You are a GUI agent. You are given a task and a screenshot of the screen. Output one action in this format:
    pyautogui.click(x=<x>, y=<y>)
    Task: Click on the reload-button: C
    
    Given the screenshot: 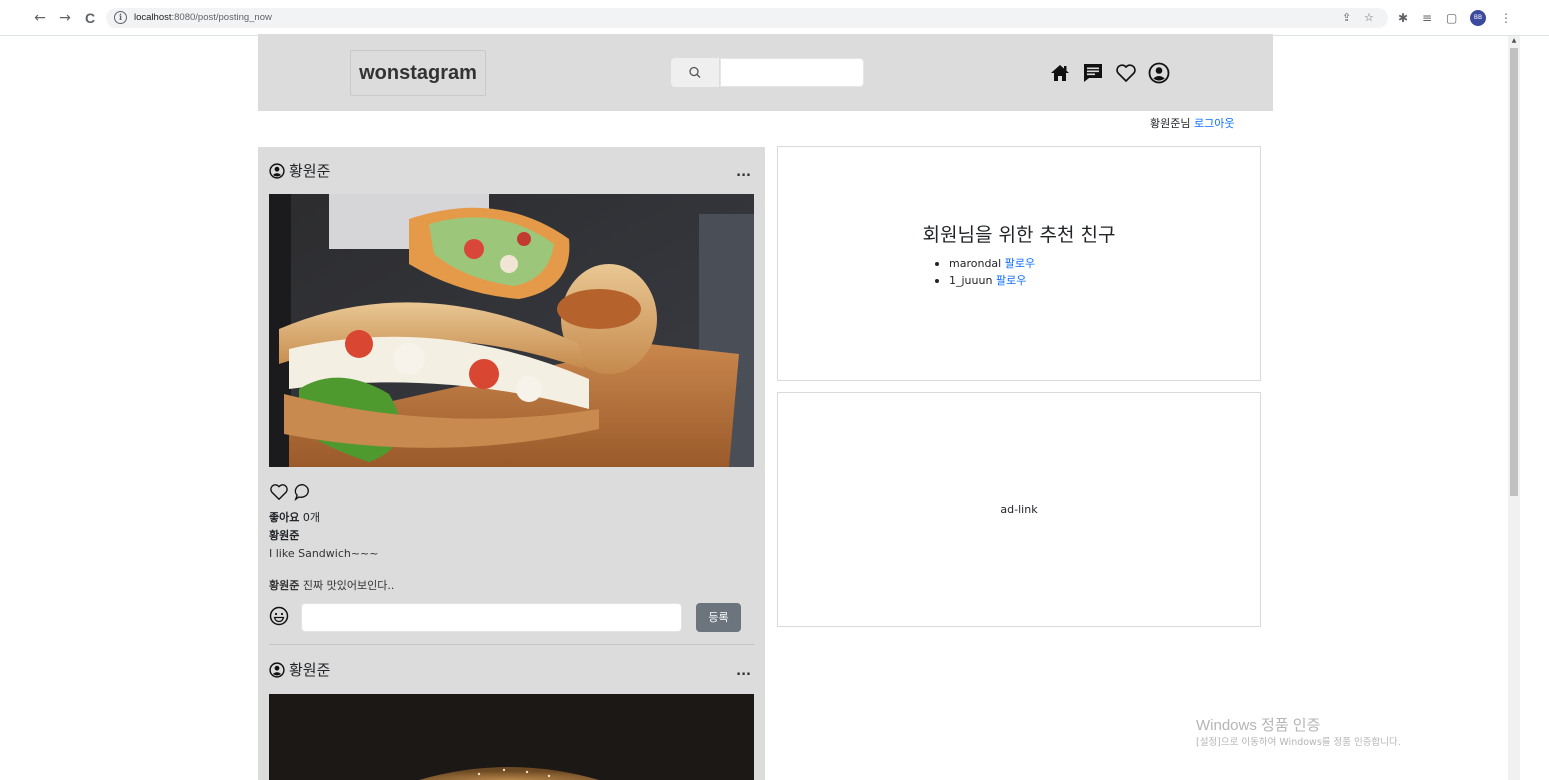 What is the action you would take?
    pyautogui.click(x=90, y=18)
    